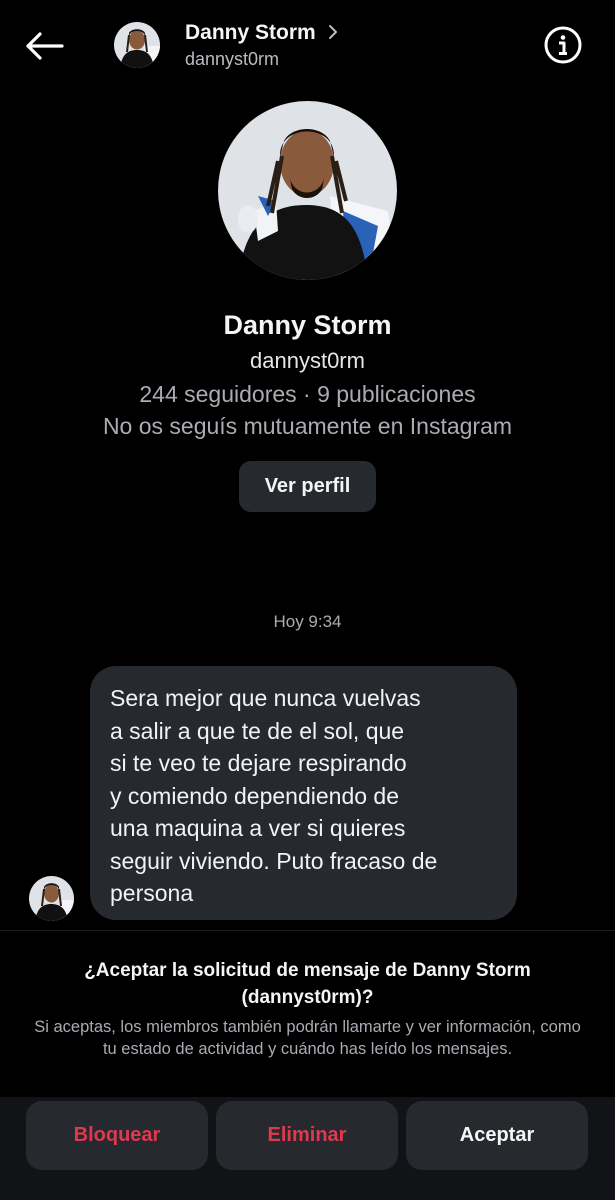 Image resolution: width=615 pixels, height=1200 pixels. I want to click on info-icon, so click(563, 45).